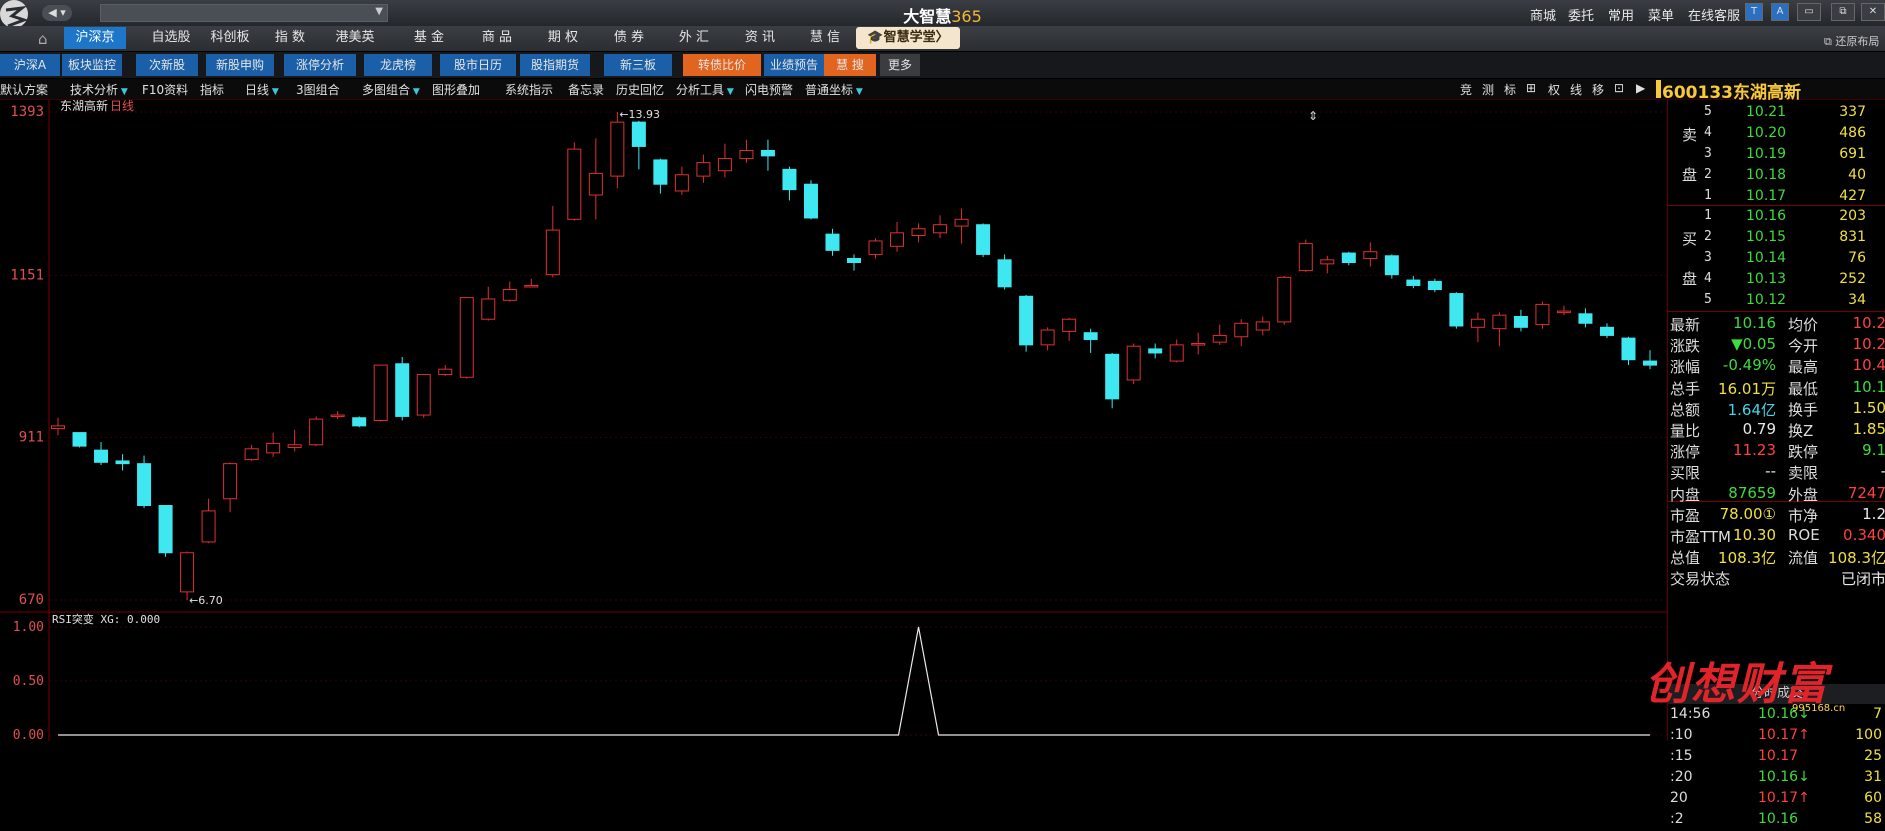 The image size is (1885, 831). Describe the element at coordinates (262, 89) in the screenshot. I see `toolbar-item-4: 日线 ▼` at that location.